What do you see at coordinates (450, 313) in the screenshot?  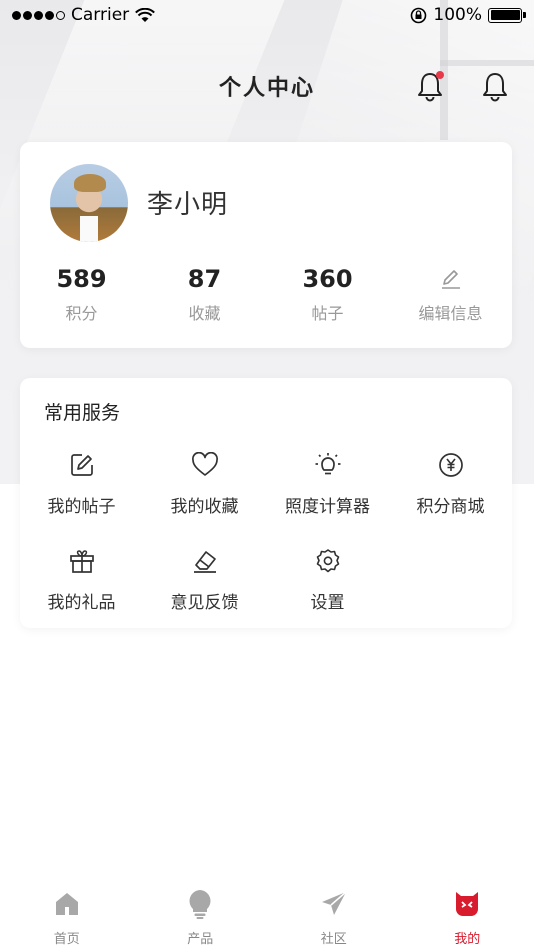 I see `edit-profile-label: 编辑信息` at bounding box center [450, 313].